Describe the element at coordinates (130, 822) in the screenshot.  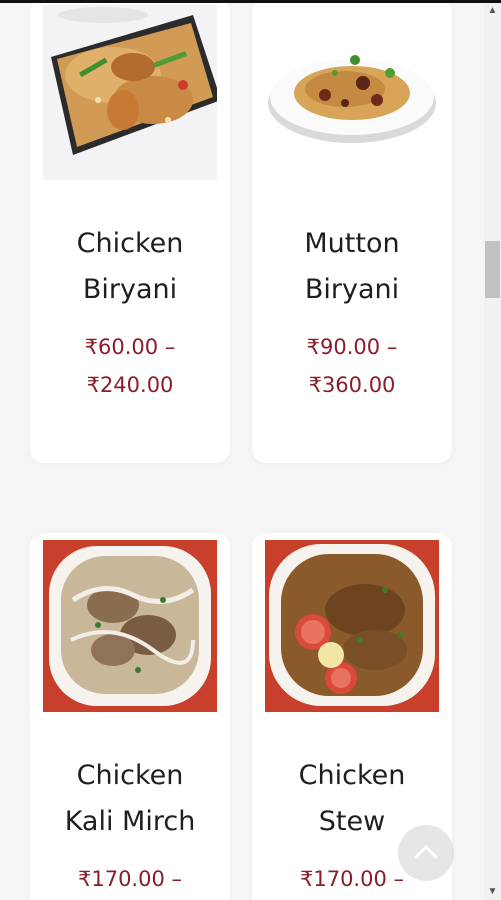
I see `product-name-line2: Kali Mirch` at that location.